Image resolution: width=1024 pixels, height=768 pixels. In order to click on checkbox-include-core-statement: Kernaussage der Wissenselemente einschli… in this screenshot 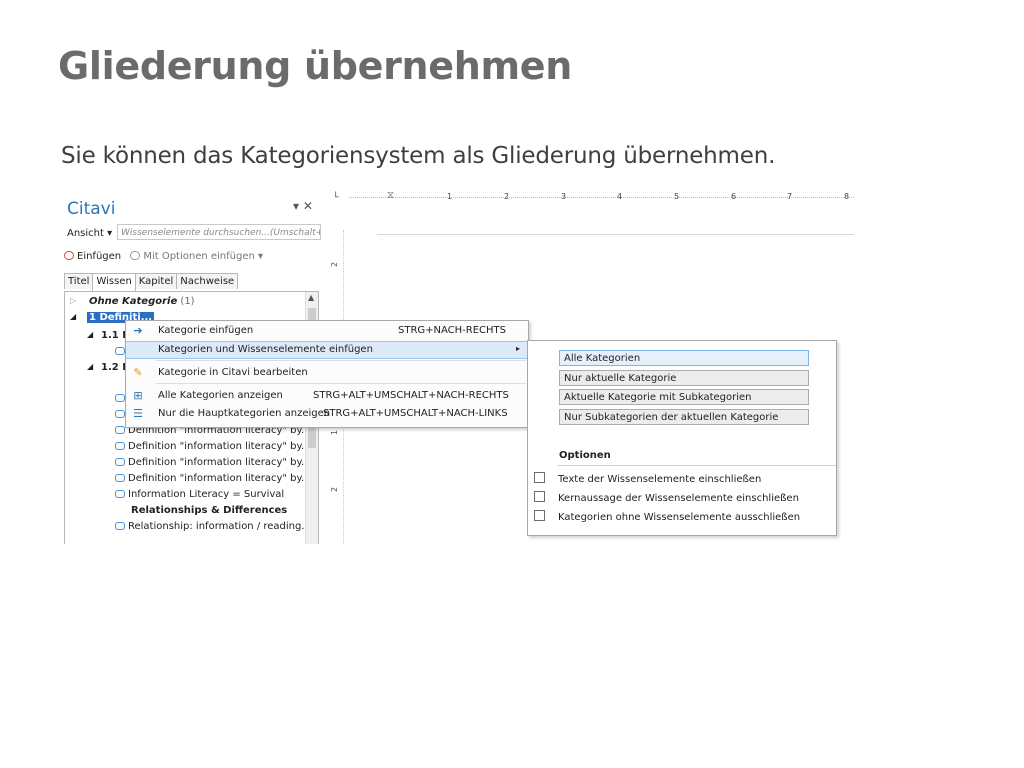, I will do `click(666, 499)`.